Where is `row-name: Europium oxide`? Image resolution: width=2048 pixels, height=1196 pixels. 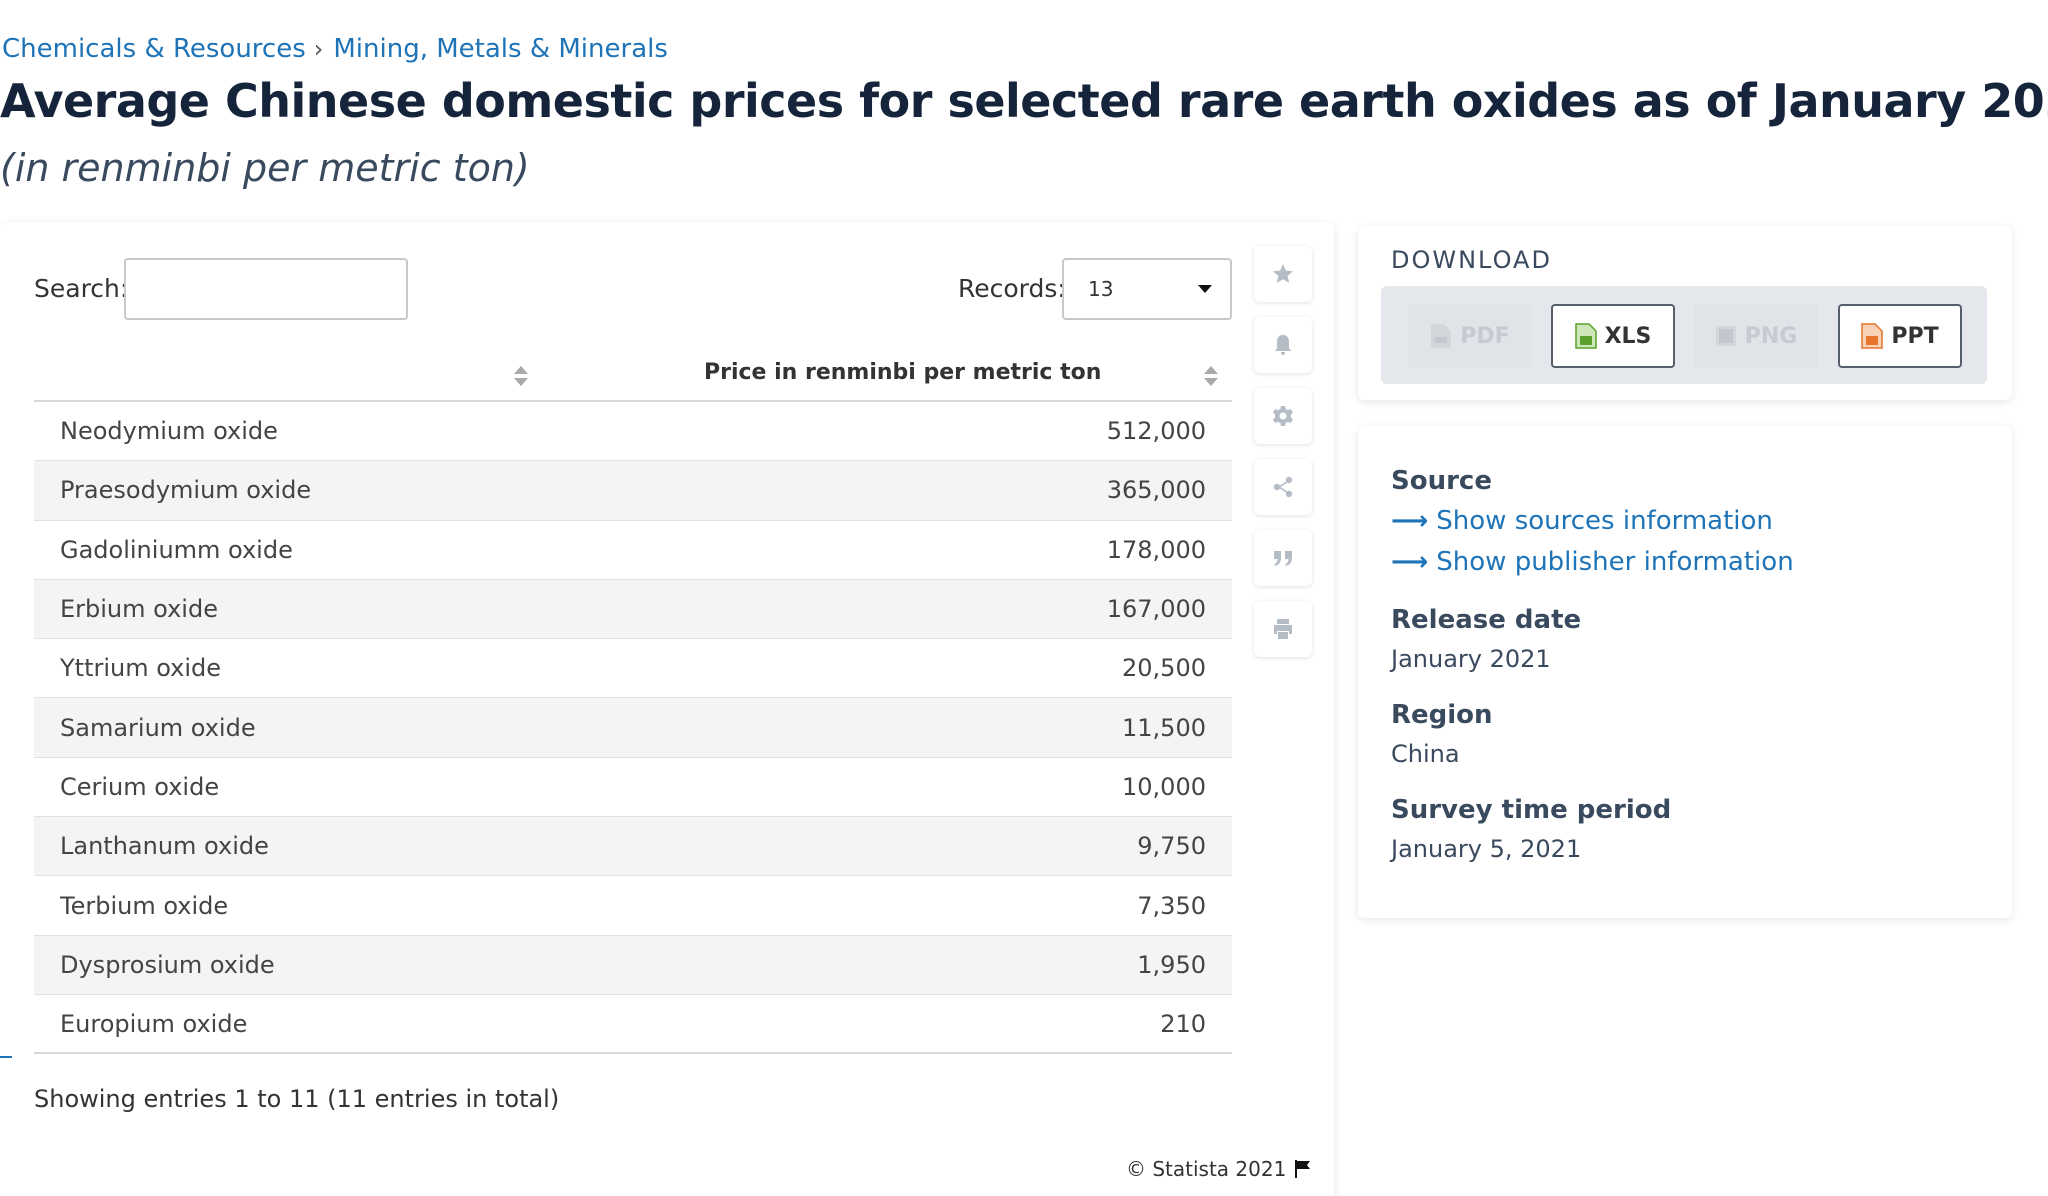
row-name: Europium oxide is located at coordinates (154, 1023).